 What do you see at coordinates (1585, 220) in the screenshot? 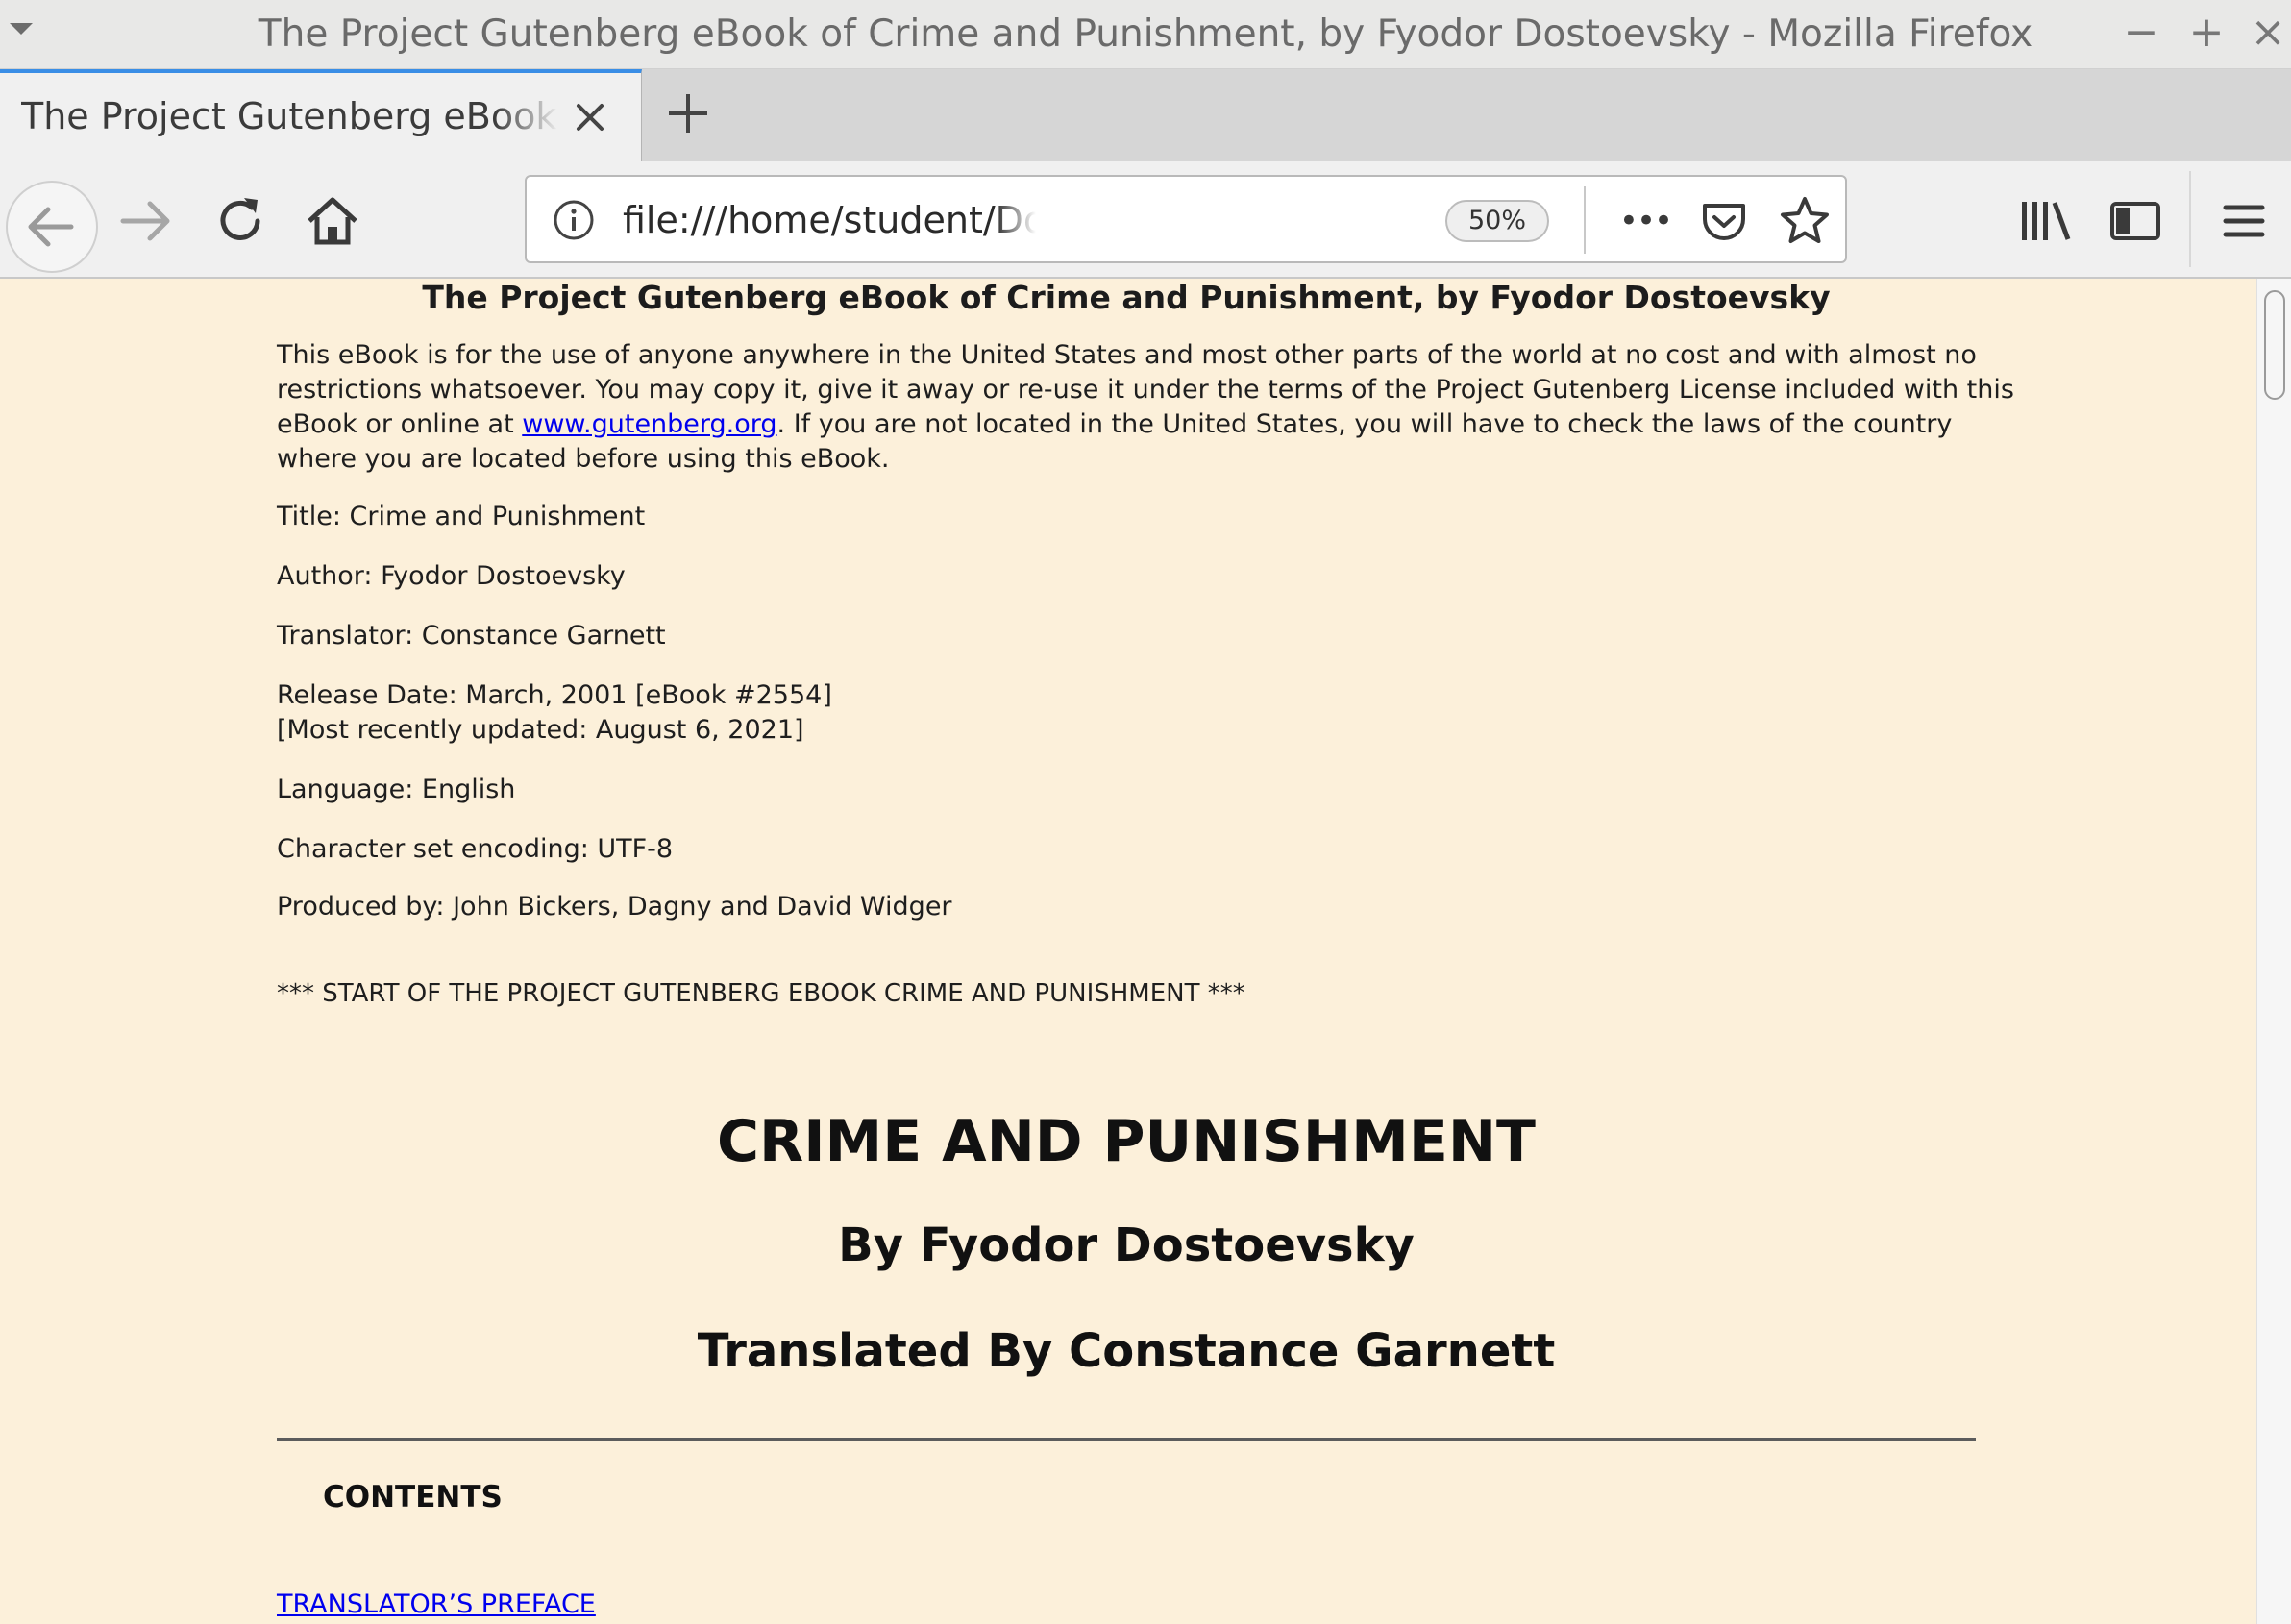
I see `url-bar-separator` at bounding box center [1585, 220].